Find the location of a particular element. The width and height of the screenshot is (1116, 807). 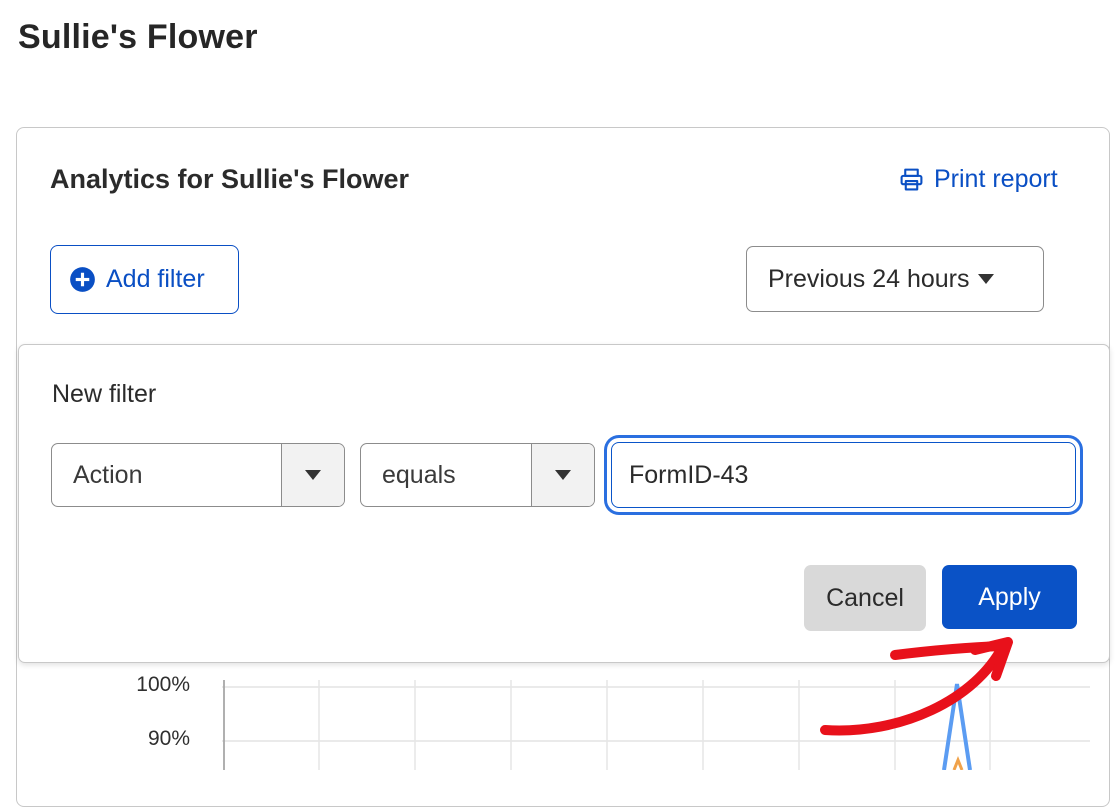

filter-field-select: Action is located at coordinates (198, 475).